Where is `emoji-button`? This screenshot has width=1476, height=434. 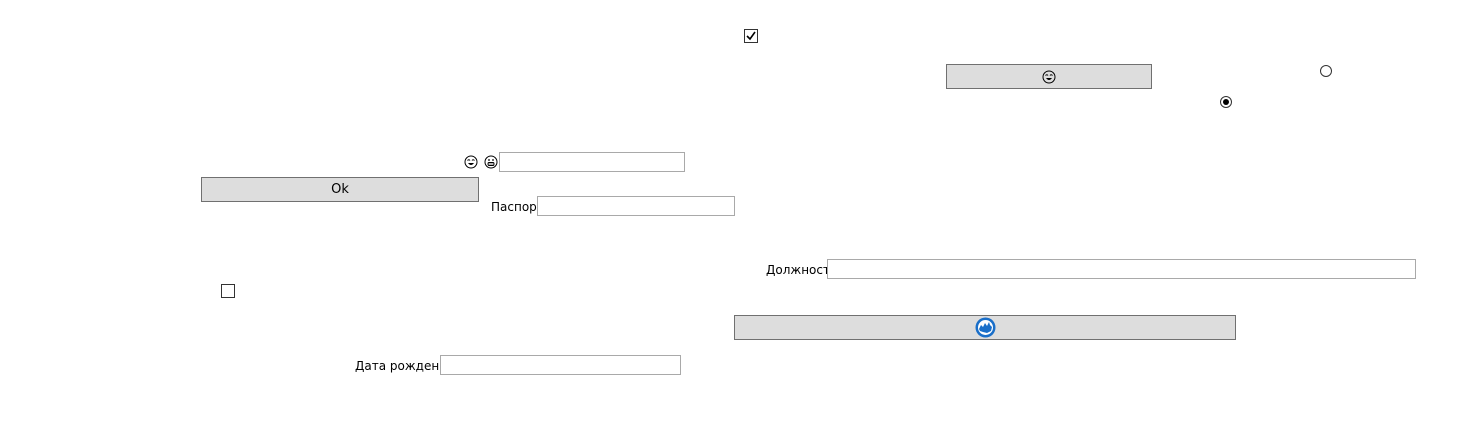 emoji-button is located at coordinates (1049, 76).